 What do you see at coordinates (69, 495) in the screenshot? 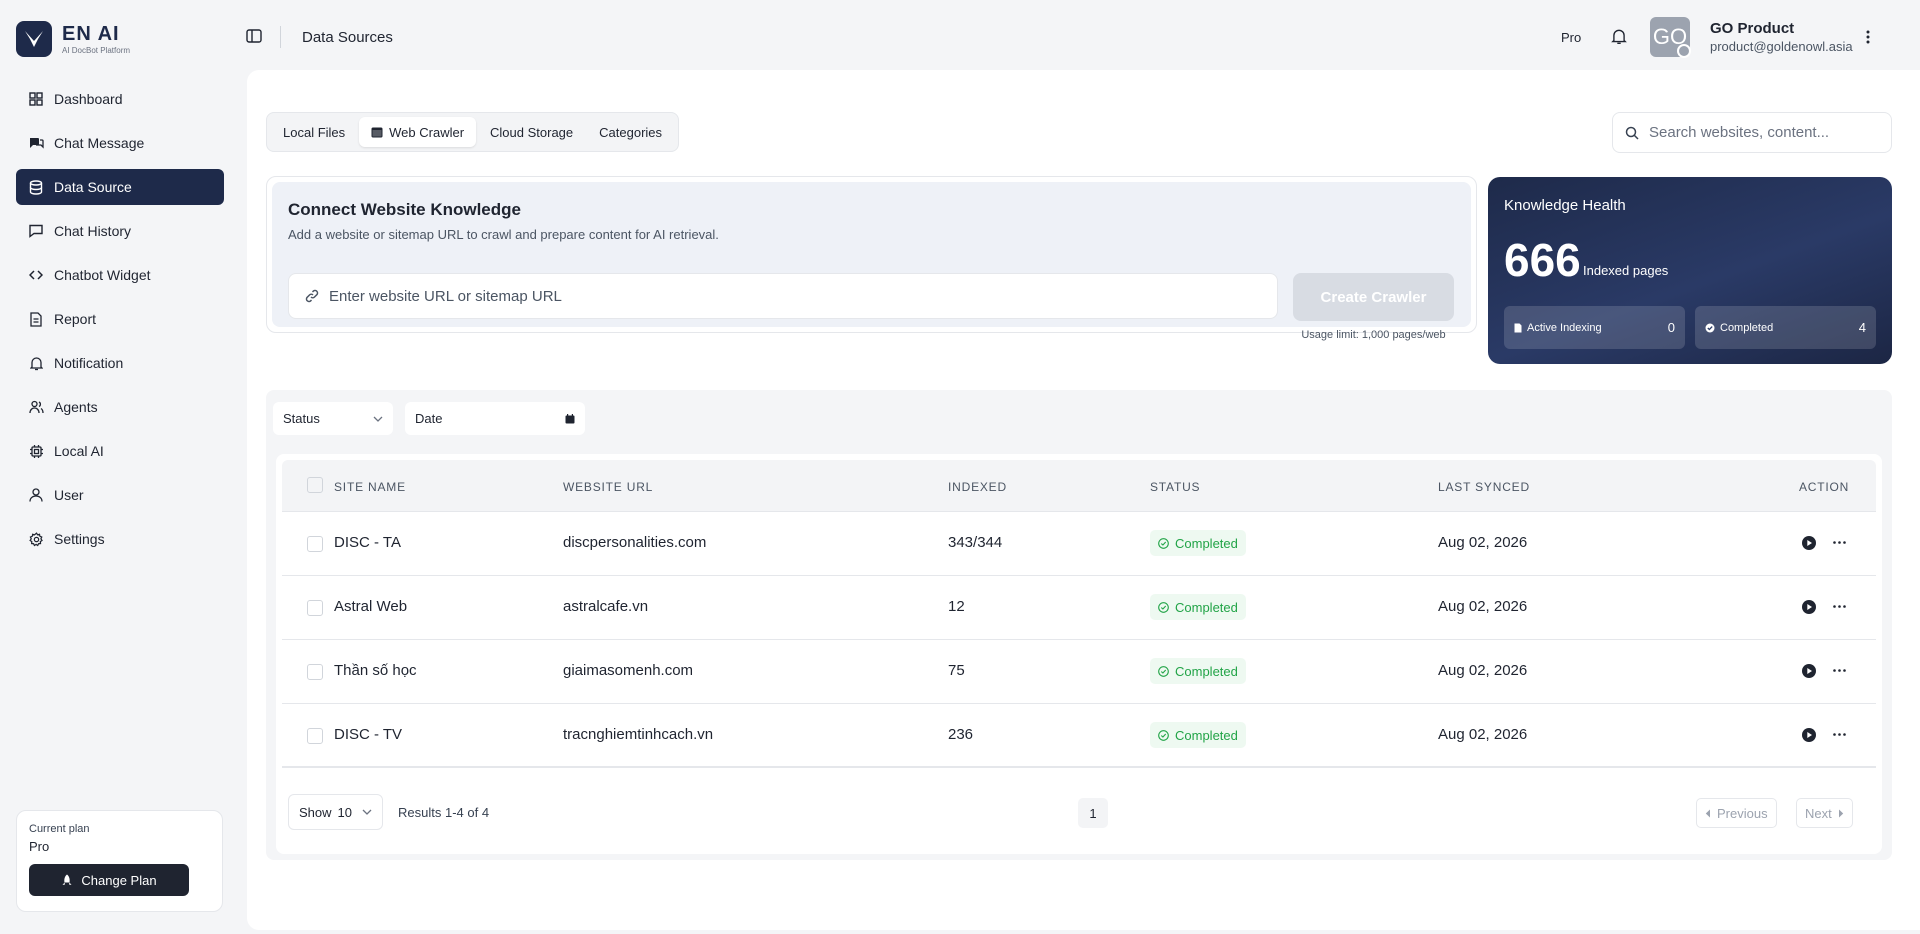
I see `sidebar-item-label: User` at bounding box center [69, 495].